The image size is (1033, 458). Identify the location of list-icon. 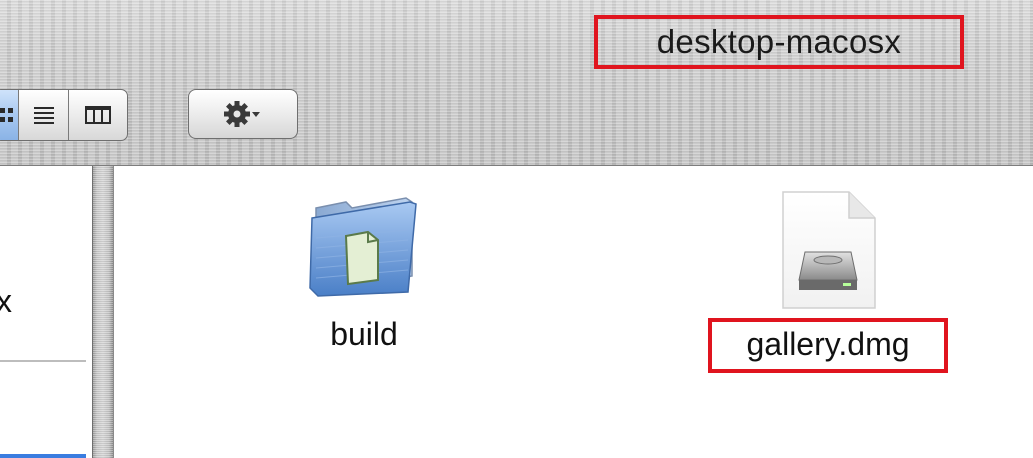
(43, 115).